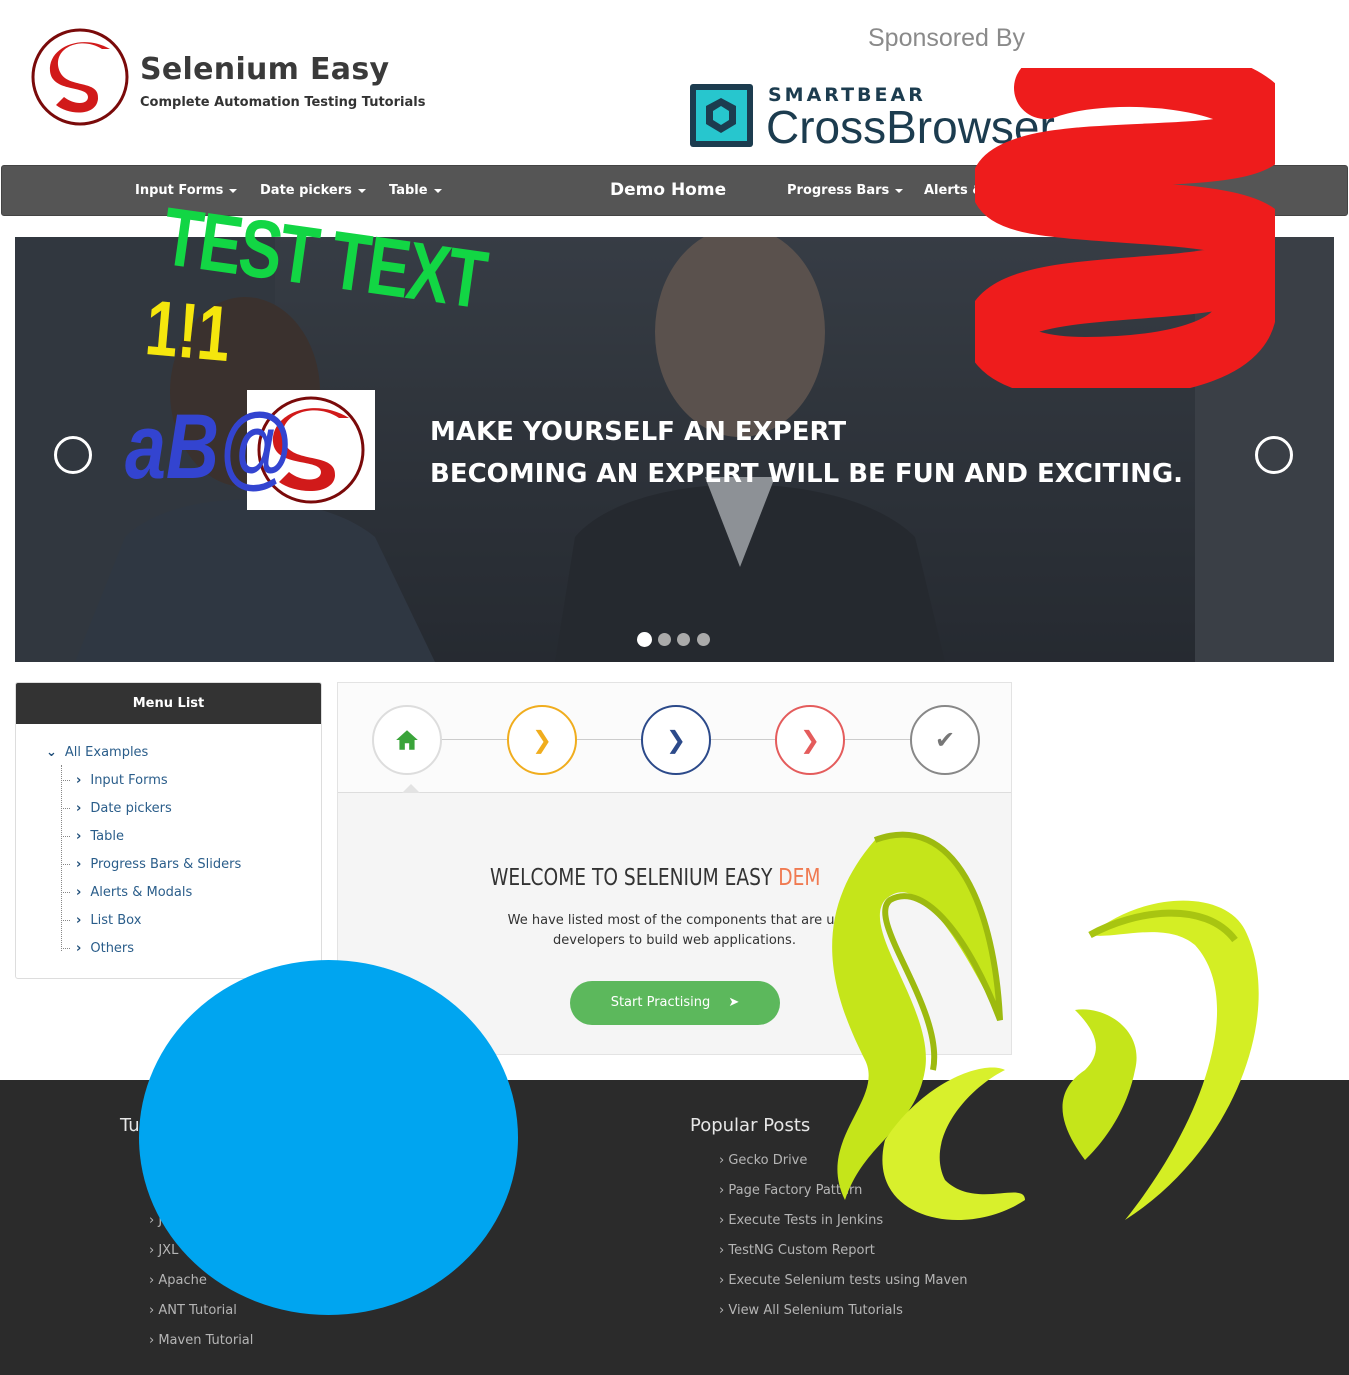 The image size is (1349, 1375). What do you see at coordinates (1274, 455) in the screenshot?
I see `carousel-next-button` at bounding box center [1274, 455].